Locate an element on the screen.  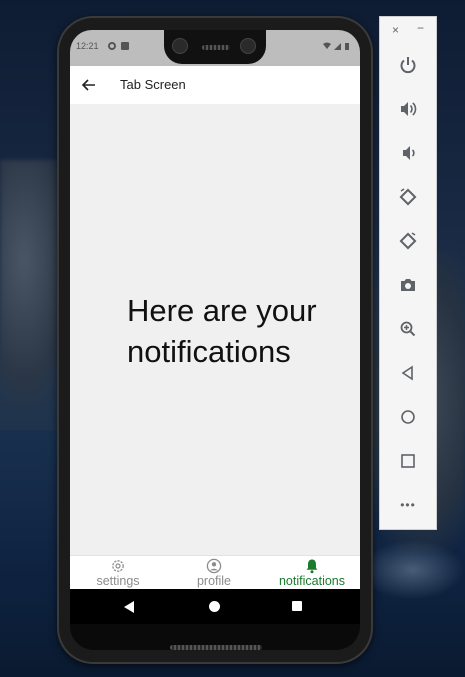
tab-settings: settings is located at coordinates (118, 573).